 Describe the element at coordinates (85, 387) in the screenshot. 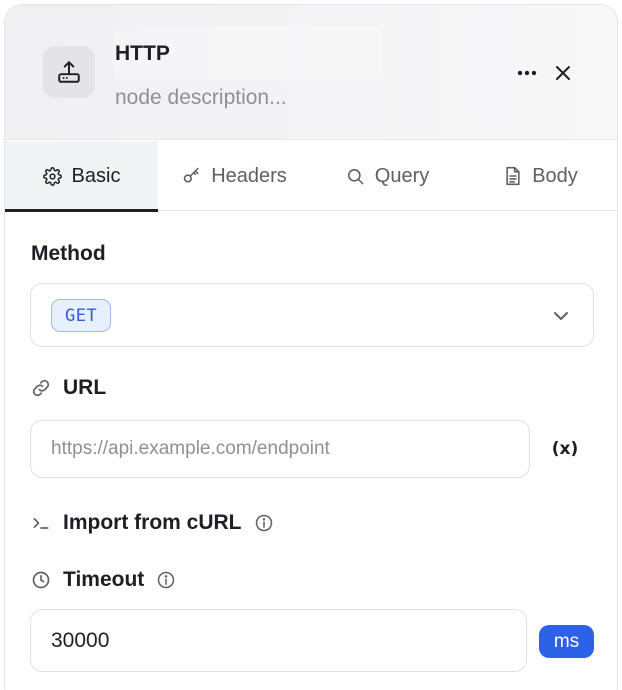

I see `url-label-text: URL` at that location.